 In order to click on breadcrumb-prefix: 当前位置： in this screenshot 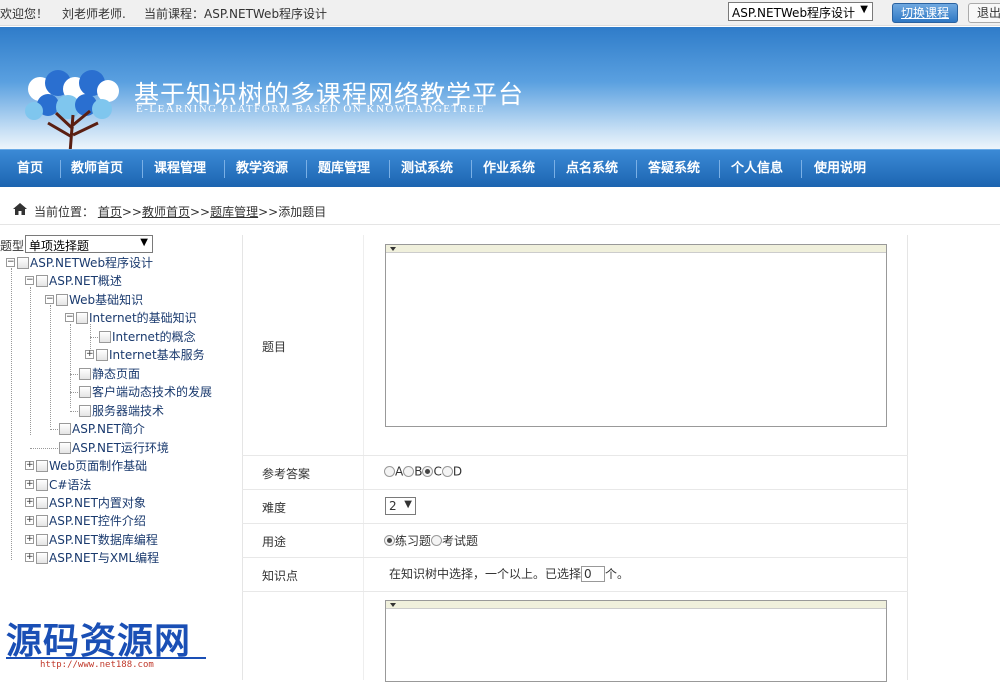, I will do `click(64, 212)`.